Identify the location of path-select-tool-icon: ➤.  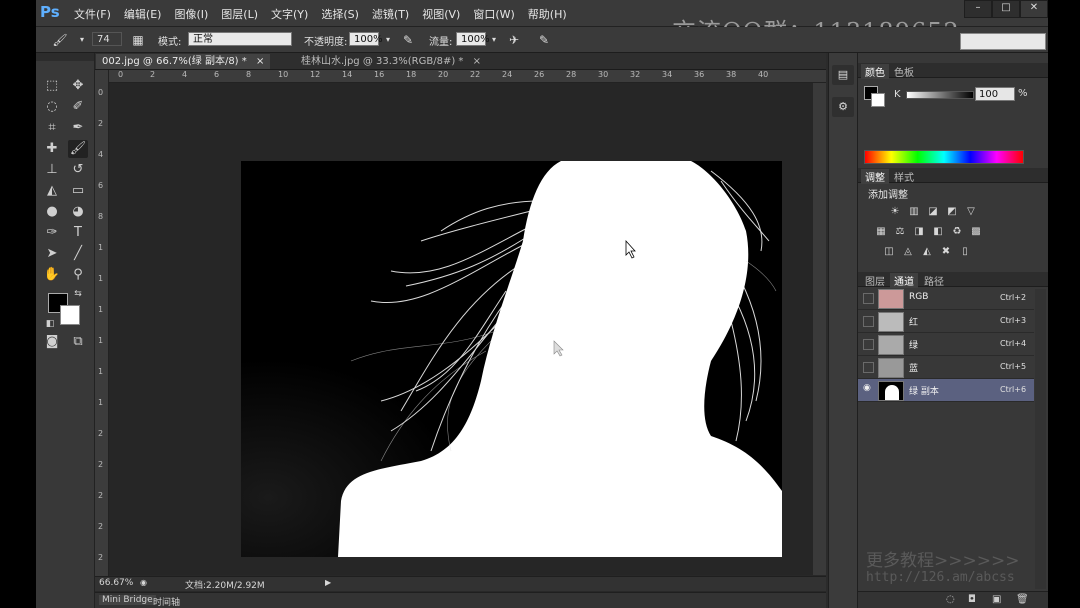
(52, 254).